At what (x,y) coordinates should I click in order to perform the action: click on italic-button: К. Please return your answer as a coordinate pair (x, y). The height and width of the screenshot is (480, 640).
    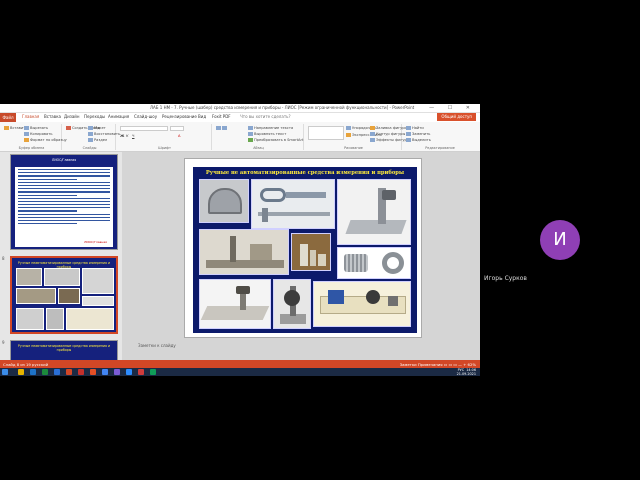
    Looking at the image, I should click on (127, 136).